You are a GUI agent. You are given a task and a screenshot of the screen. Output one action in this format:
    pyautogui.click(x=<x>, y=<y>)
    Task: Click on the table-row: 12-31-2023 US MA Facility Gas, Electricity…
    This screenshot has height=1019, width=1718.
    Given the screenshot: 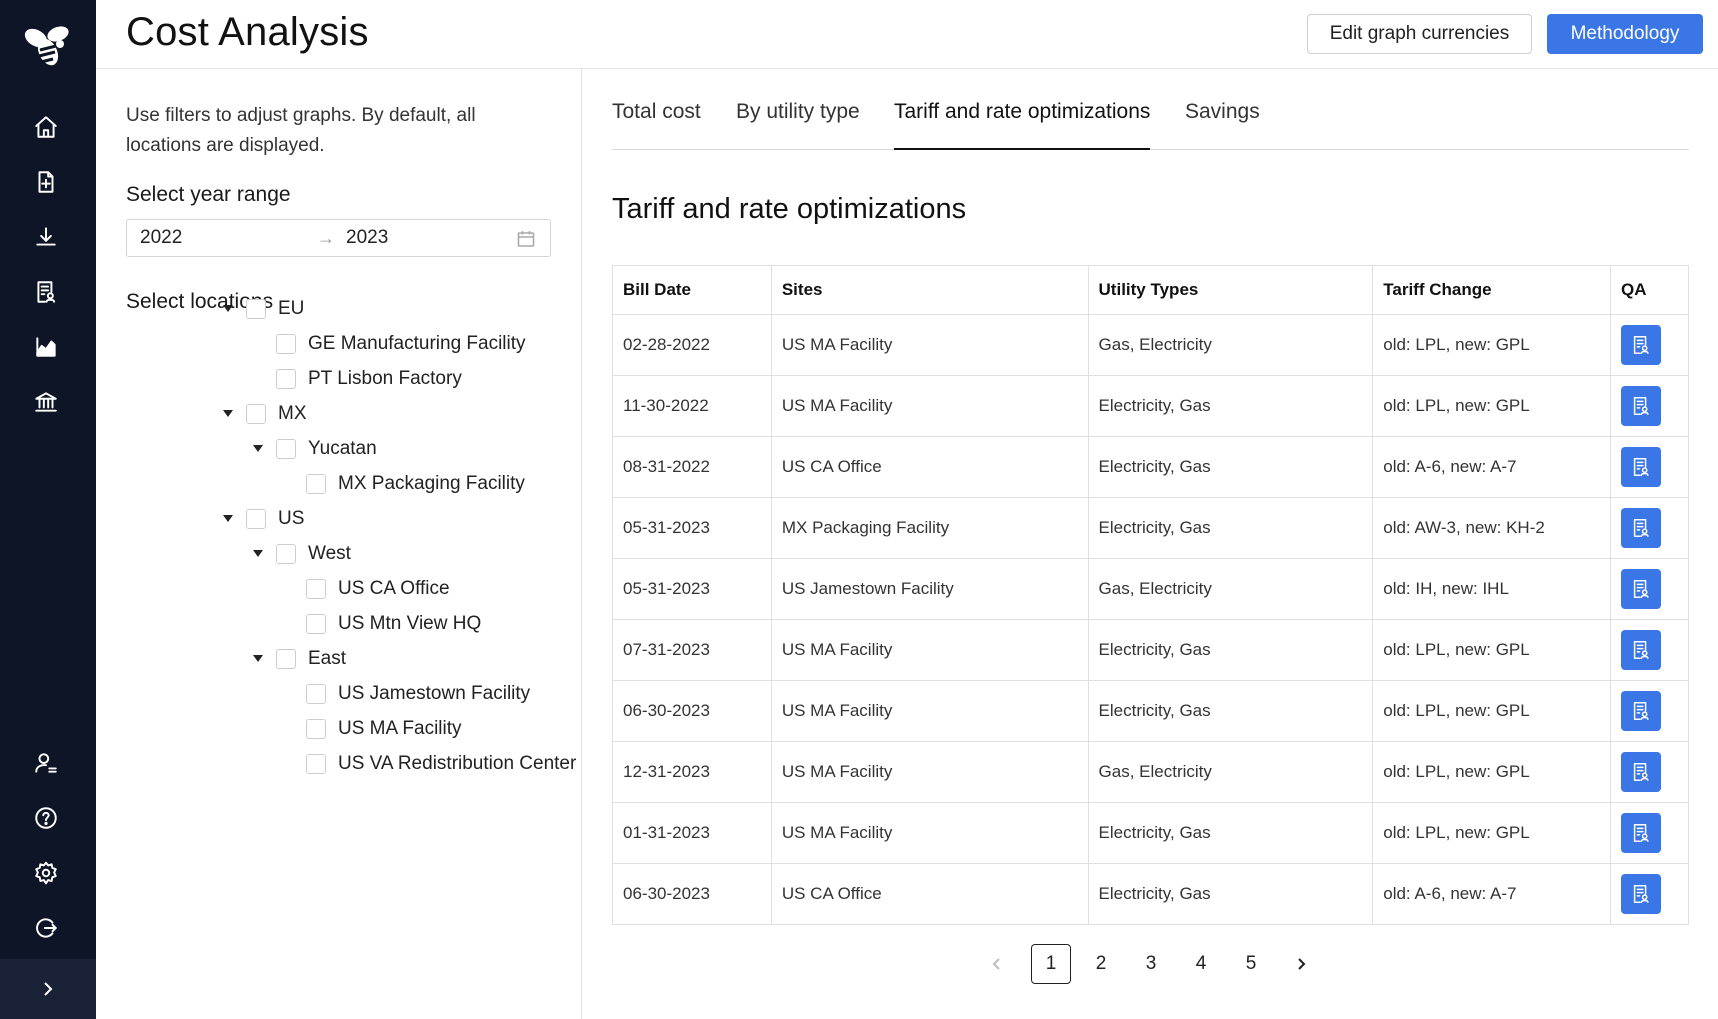 What is the action you would take?
    pyautogui.click(x=1150, y=772)
    